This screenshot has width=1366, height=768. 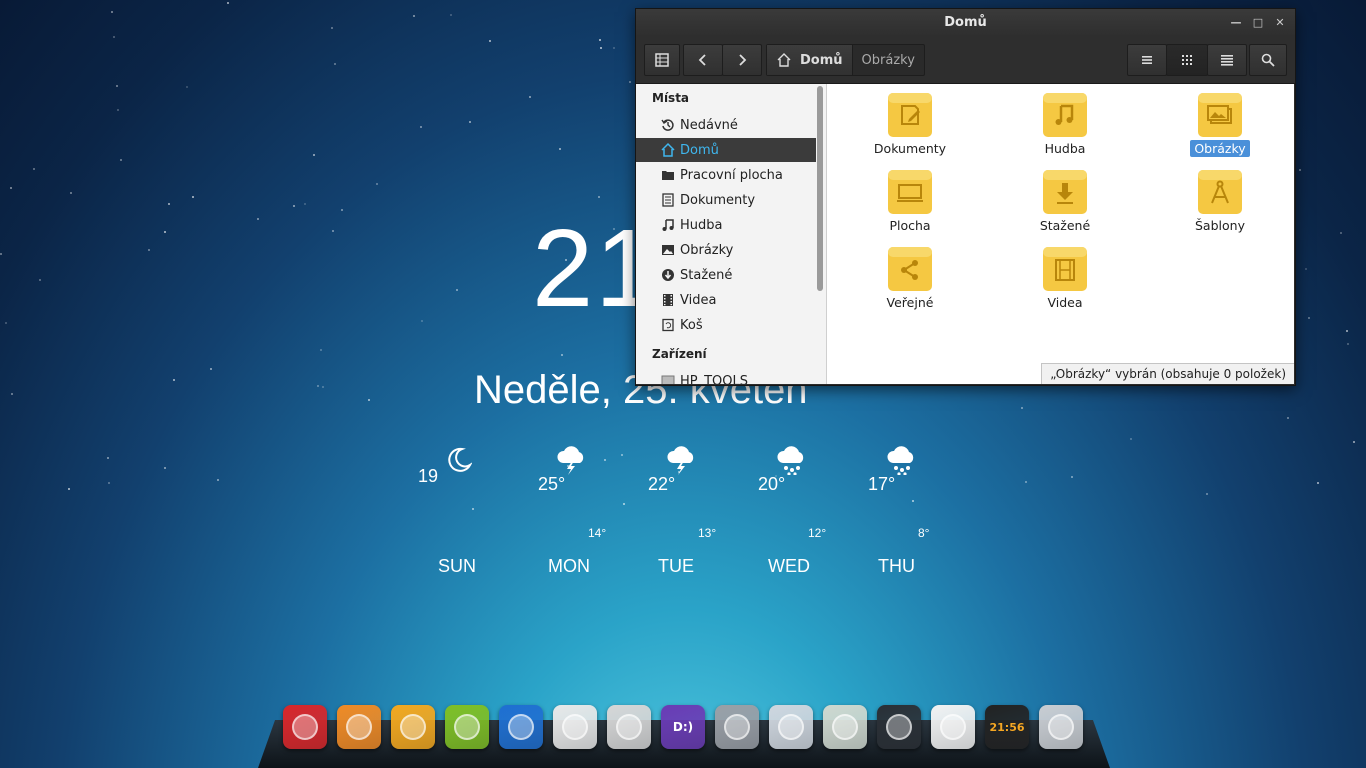 I want to click on browser-globe-icon, so click(x=521, y=727).